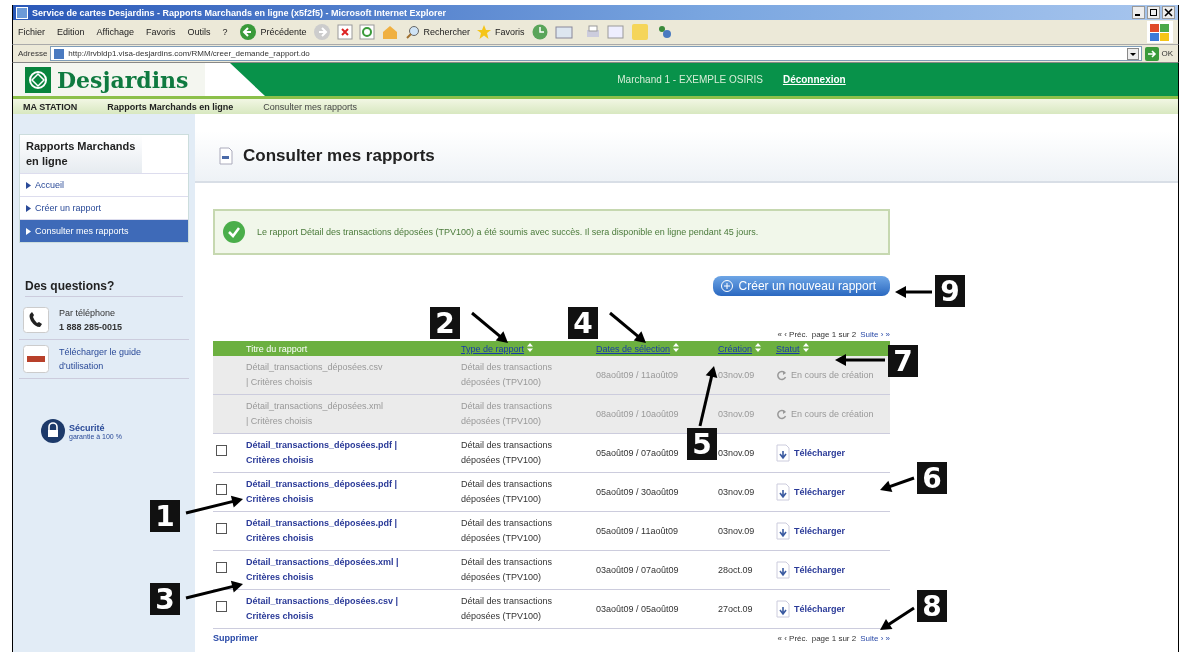  Describe the element at coordinates (170, 106) in the screenshot. I see `breadcrumb-link: Rapports Marchands en ligne` at that location.